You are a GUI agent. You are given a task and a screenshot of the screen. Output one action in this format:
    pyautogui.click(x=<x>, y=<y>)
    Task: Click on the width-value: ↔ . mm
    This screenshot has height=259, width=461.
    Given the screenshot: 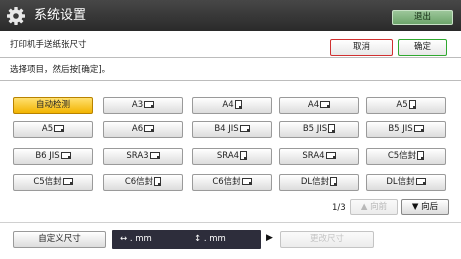 What is the action you would take?
    pyautogui.click(x=136, y=239)
    